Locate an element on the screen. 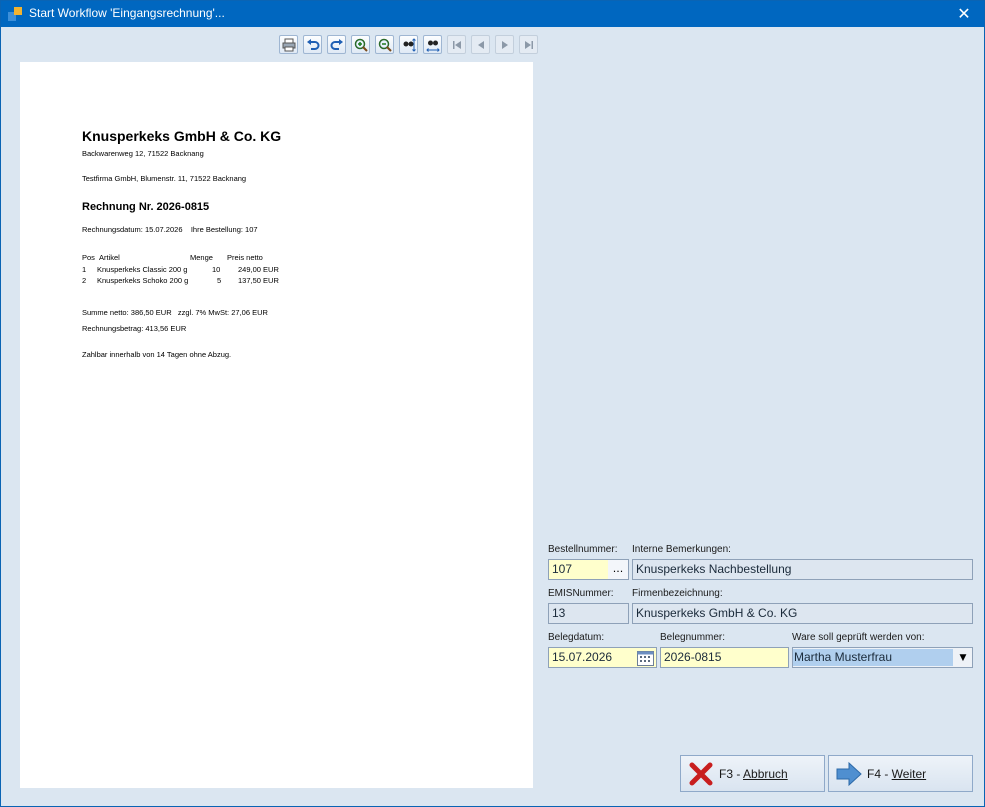 The image size is (985, 807). fit-width-button is located at coordinates (432, 44).